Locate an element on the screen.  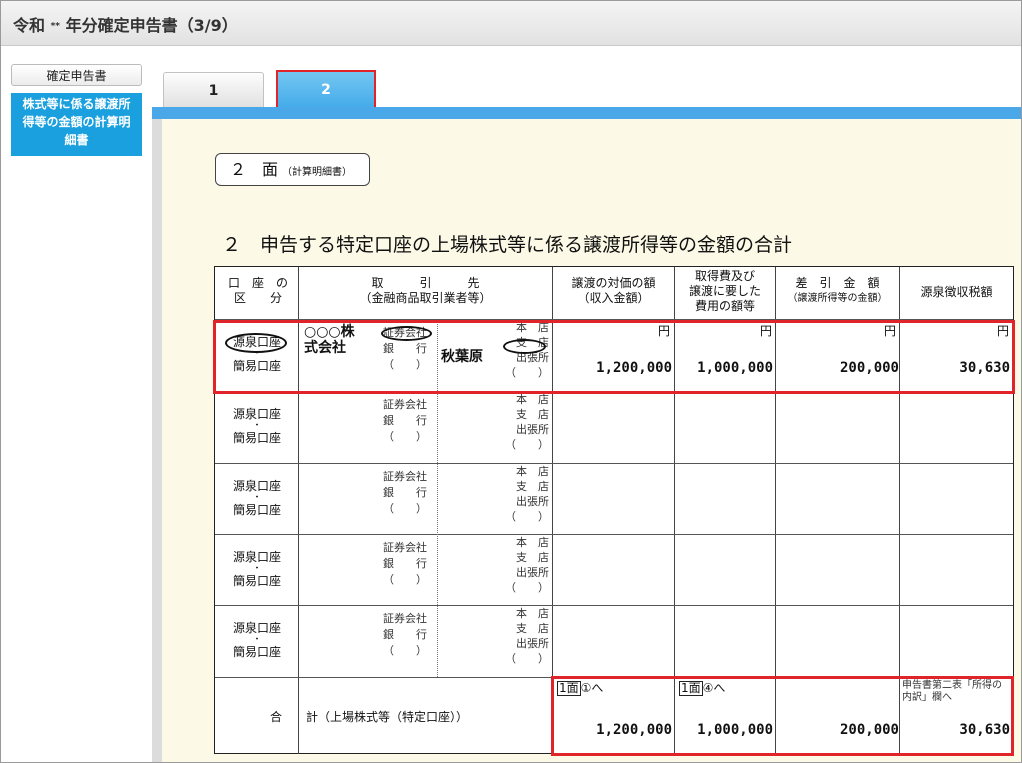
page-heading: ２ 申告する特定口座の上場株式等に係る譲渡所得等の金額の合計 is located at coordinates (507, 245).